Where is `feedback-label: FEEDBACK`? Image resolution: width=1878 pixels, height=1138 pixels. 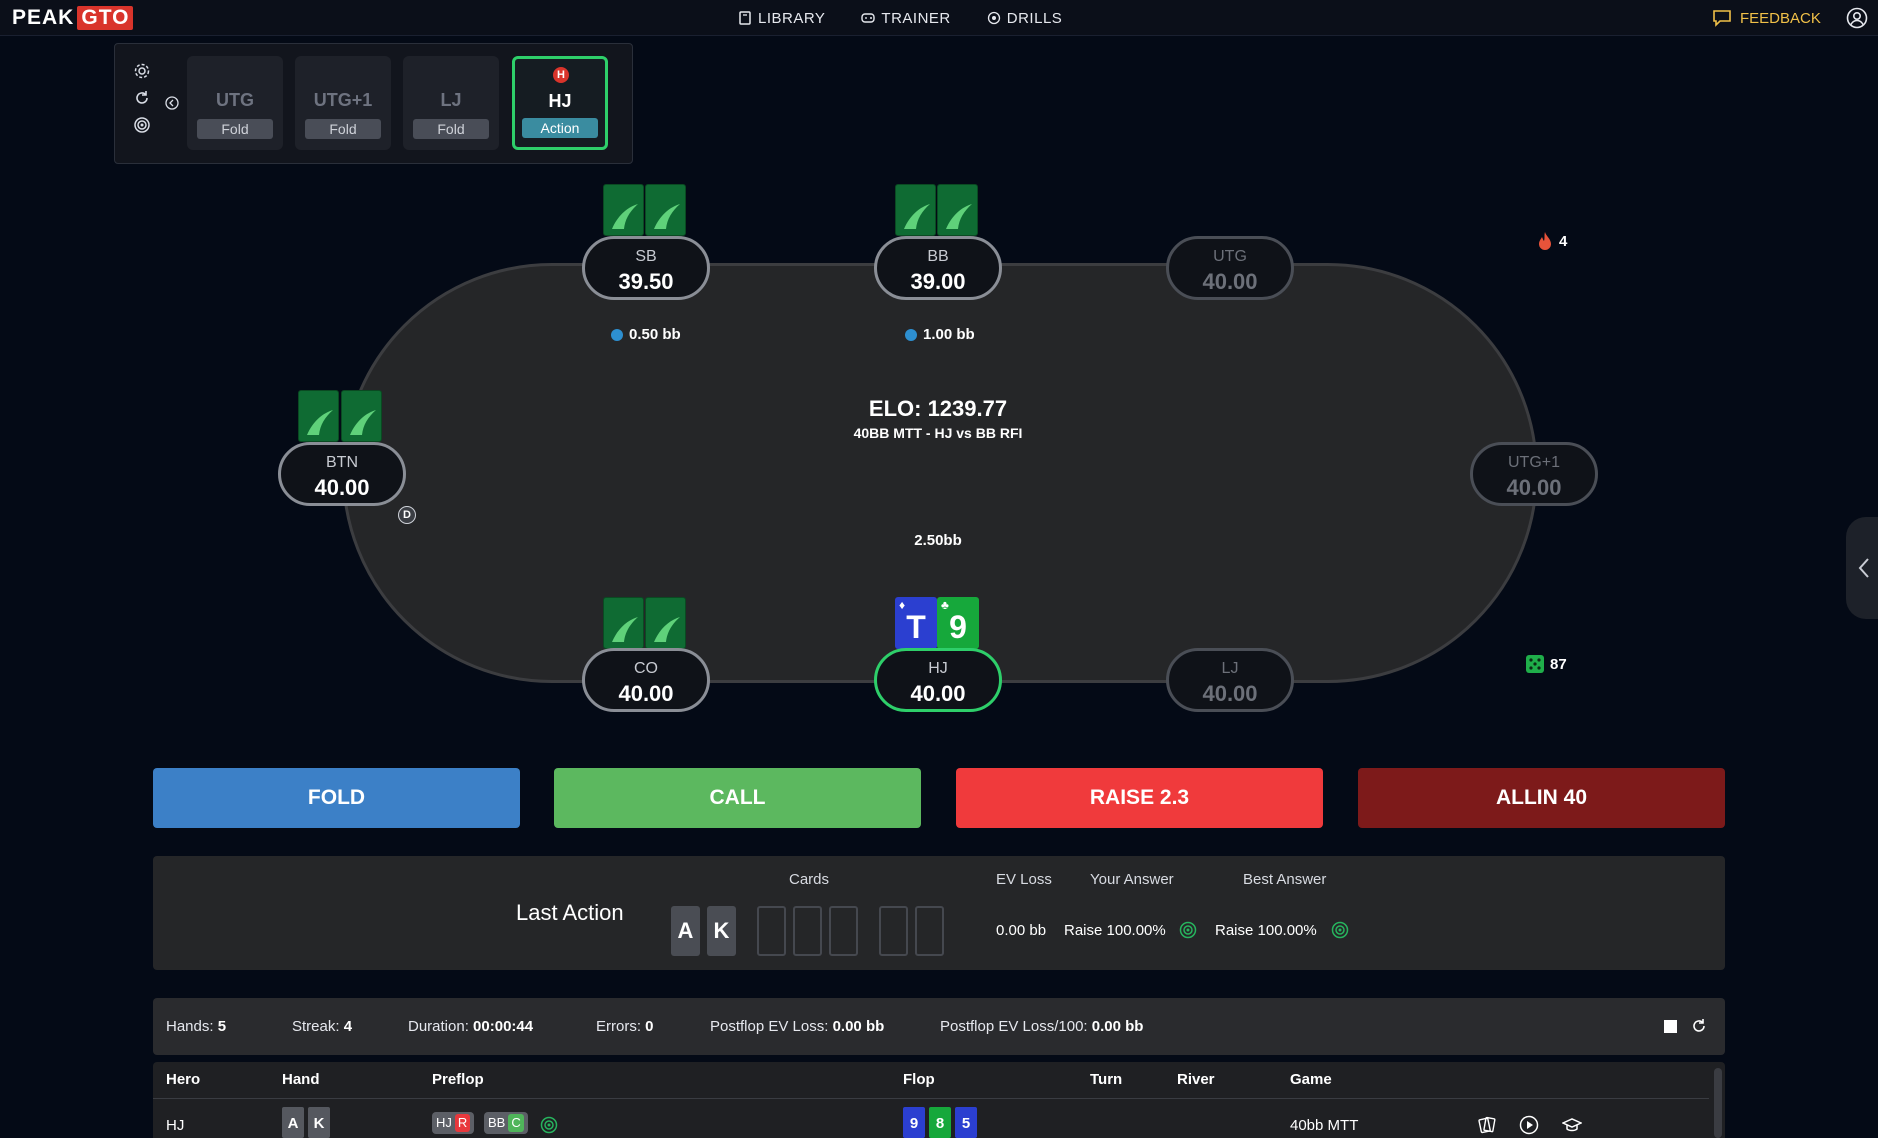
feedback-label: FEEDBACK is located at coordinates (1780, 18).